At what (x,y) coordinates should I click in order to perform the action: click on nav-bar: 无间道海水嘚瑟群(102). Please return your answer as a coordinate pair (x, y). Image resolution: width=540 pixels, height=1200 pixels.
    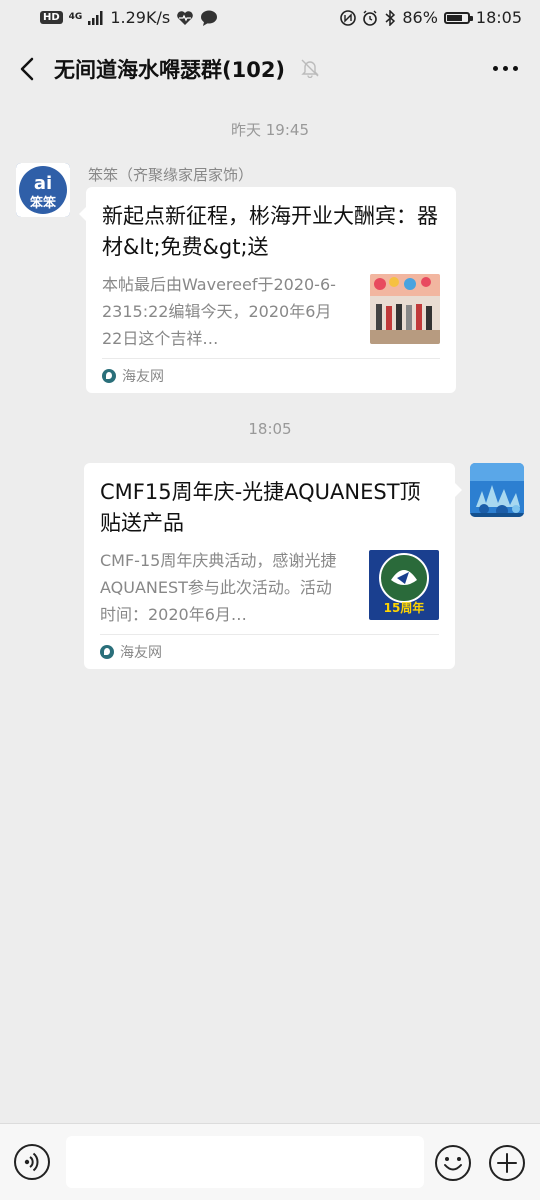
    Looking at the image, I should click on (270, 69).